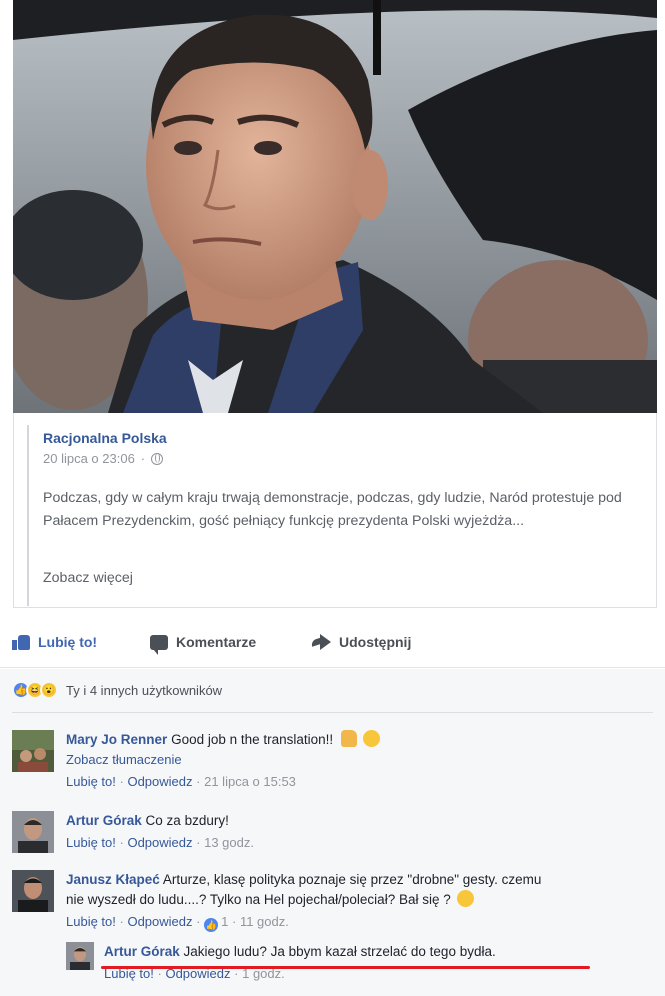 The height and width of the screenshot is (996, 665). I want to click on like-count-icon: 👍, so click(211, 925).